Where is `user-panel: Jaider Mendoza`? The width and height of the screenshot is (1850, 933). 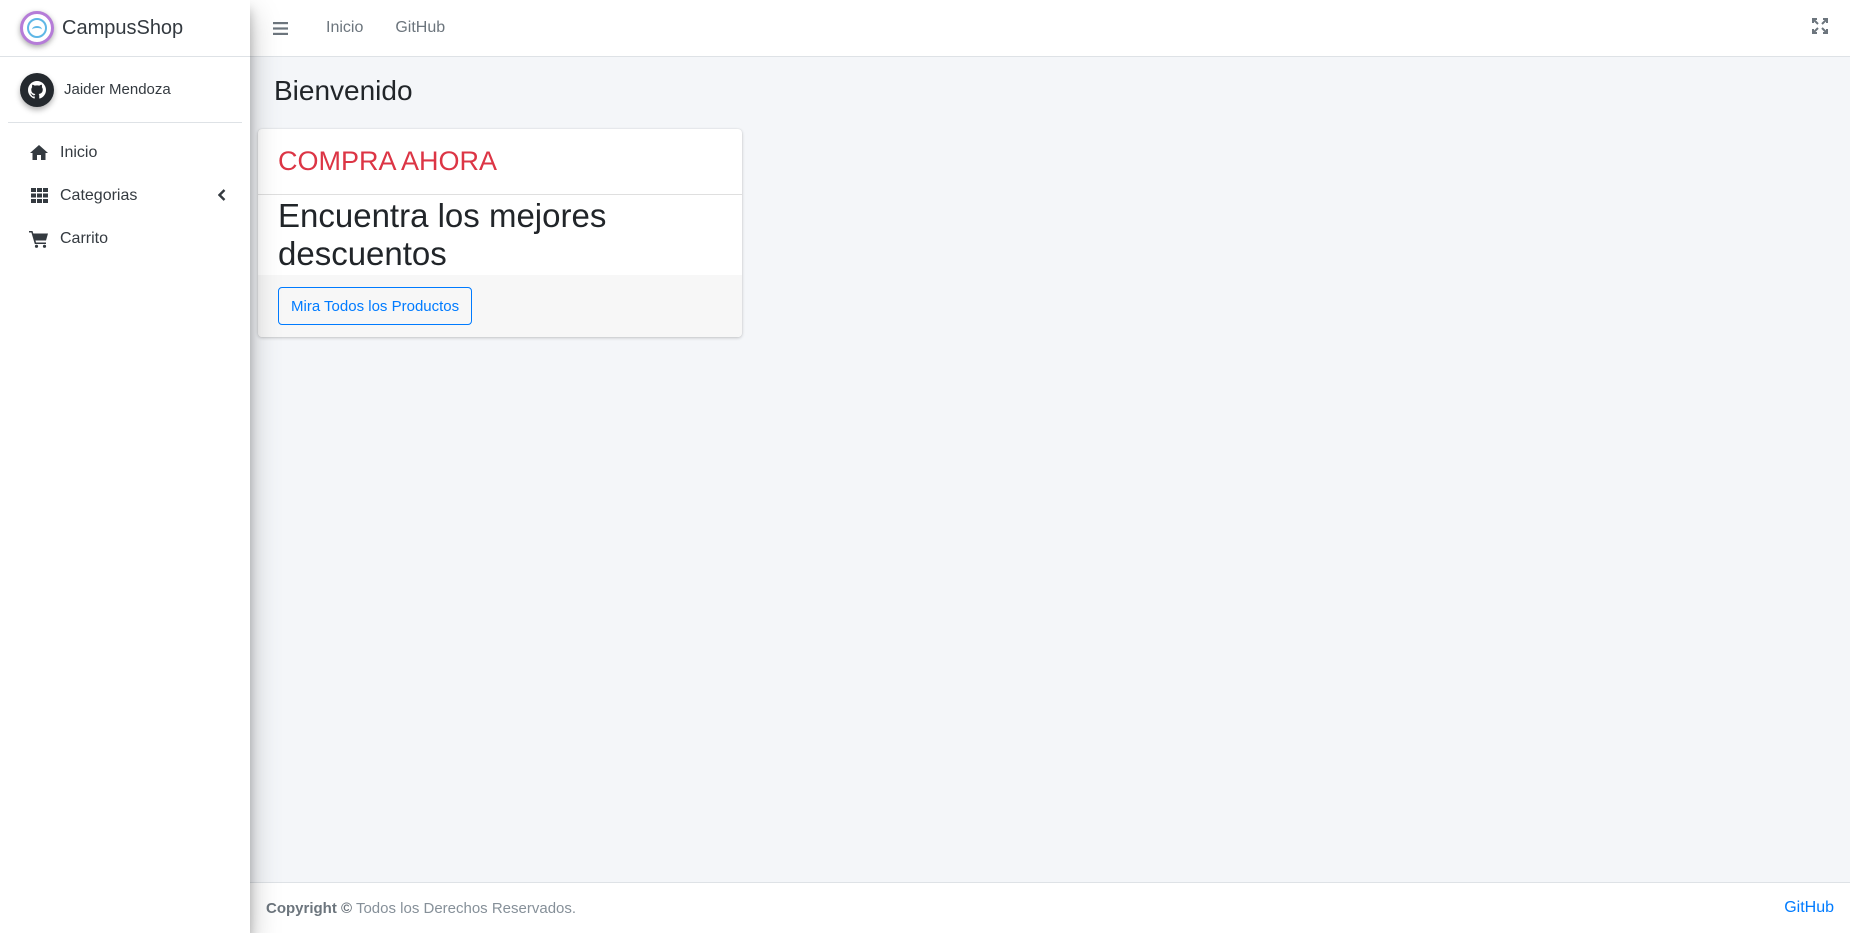 user-panel: Jaider Mendoza is located at coordinates (125, 90).